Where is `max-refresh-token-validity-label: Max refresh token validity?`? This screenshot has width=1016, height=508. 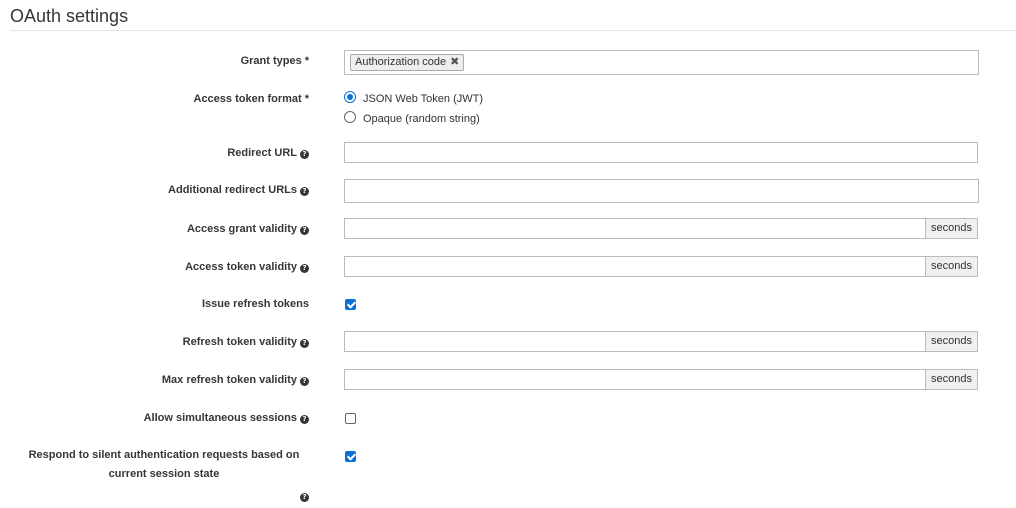
max-refresh-token-validity-label: Max refresh token validity? is located at coordinates (235, 380).